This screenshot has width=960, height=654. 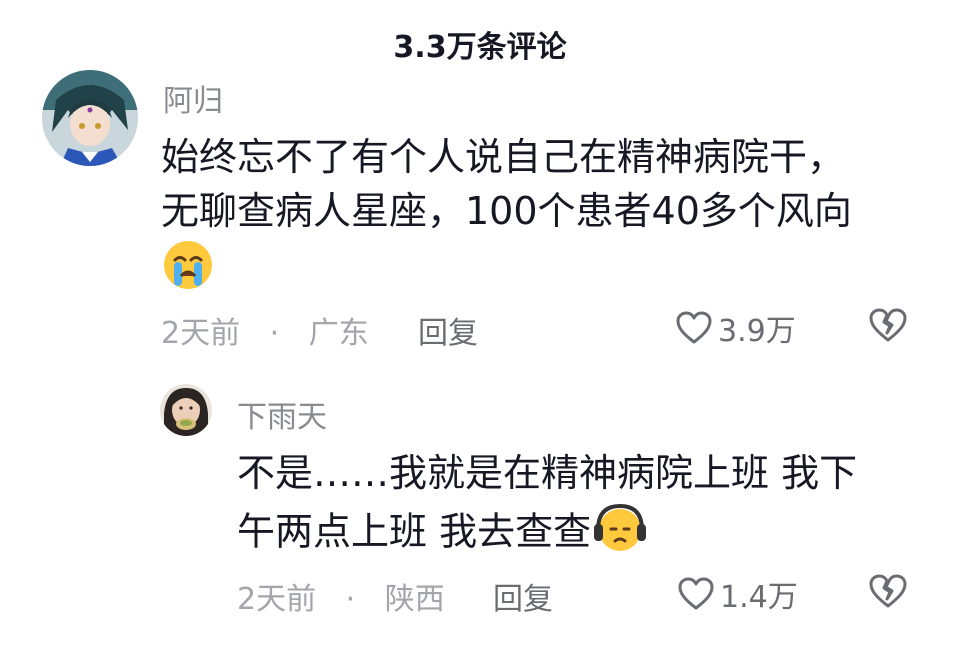 What do you see at coordinates (547, 473) in the screenshot?
I see `comment-text-line: 不是……我就是在精神病院上班 我下` at bounding box center [547, 473].